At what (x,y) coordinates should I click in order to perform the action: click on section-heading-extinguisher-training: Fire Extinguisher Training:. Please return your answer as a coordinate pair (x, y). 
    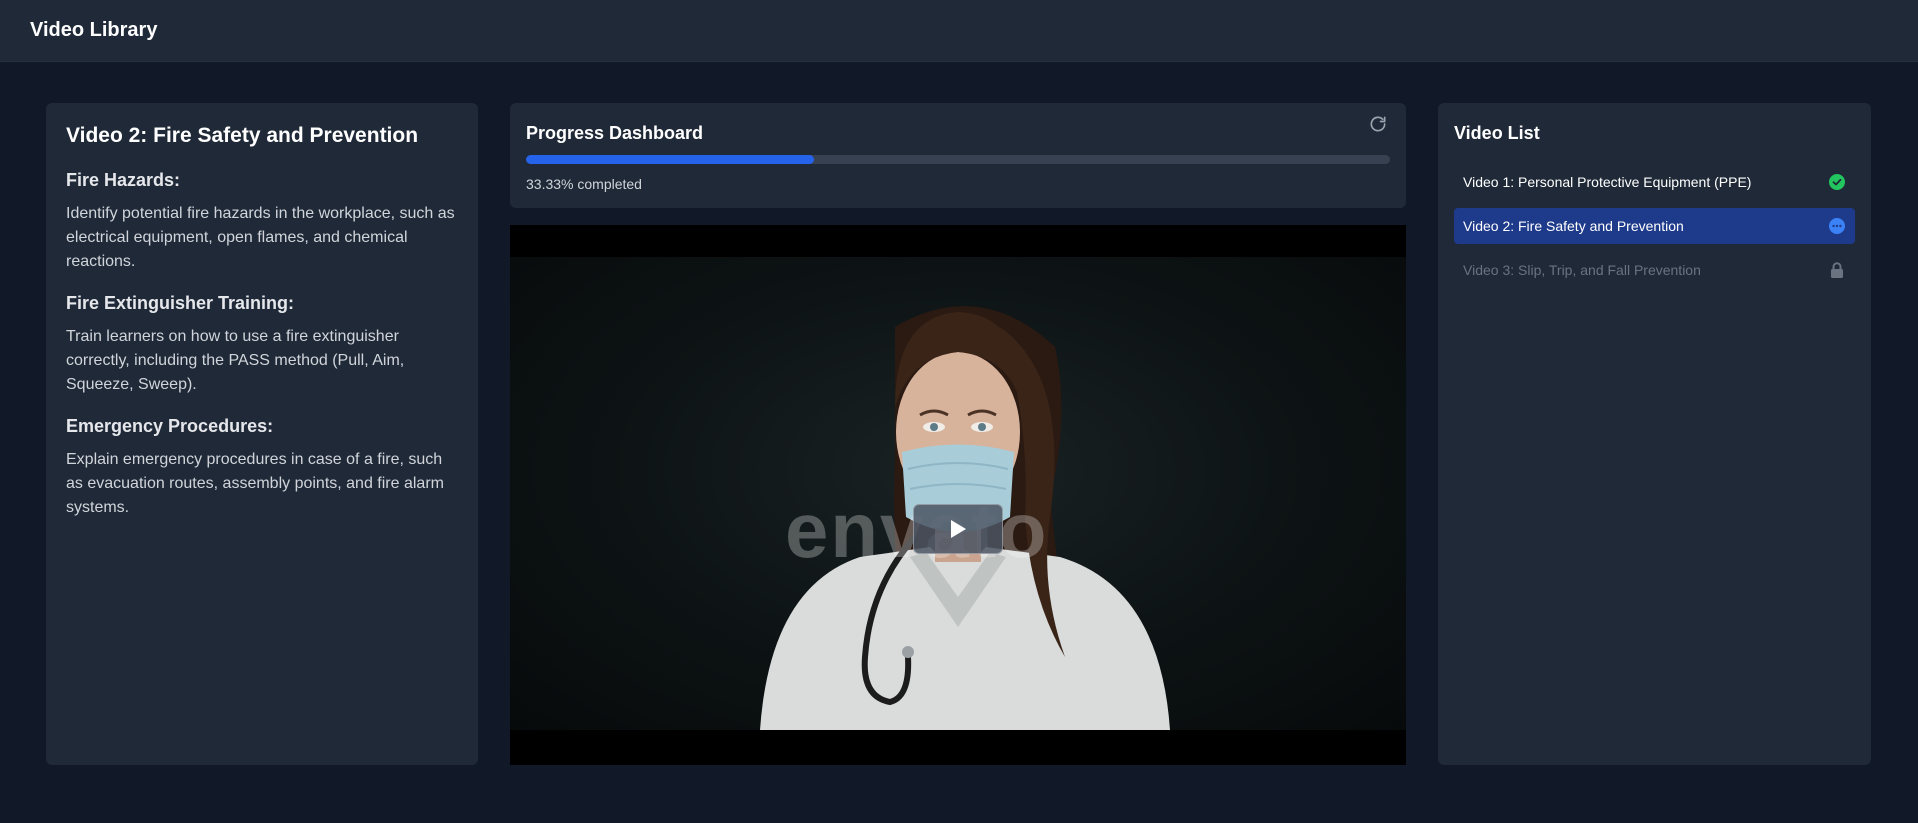
    Looking at the image, I should click on (180, 303).